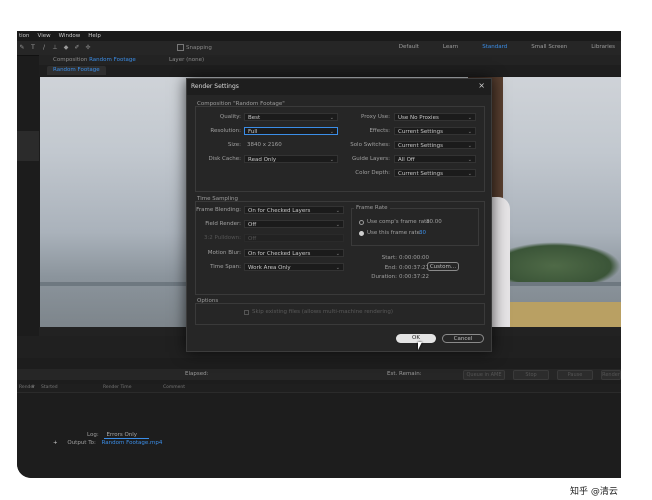  I want to click on use-comp-rate-label: Use comp's frame rate, so click(398, 222).